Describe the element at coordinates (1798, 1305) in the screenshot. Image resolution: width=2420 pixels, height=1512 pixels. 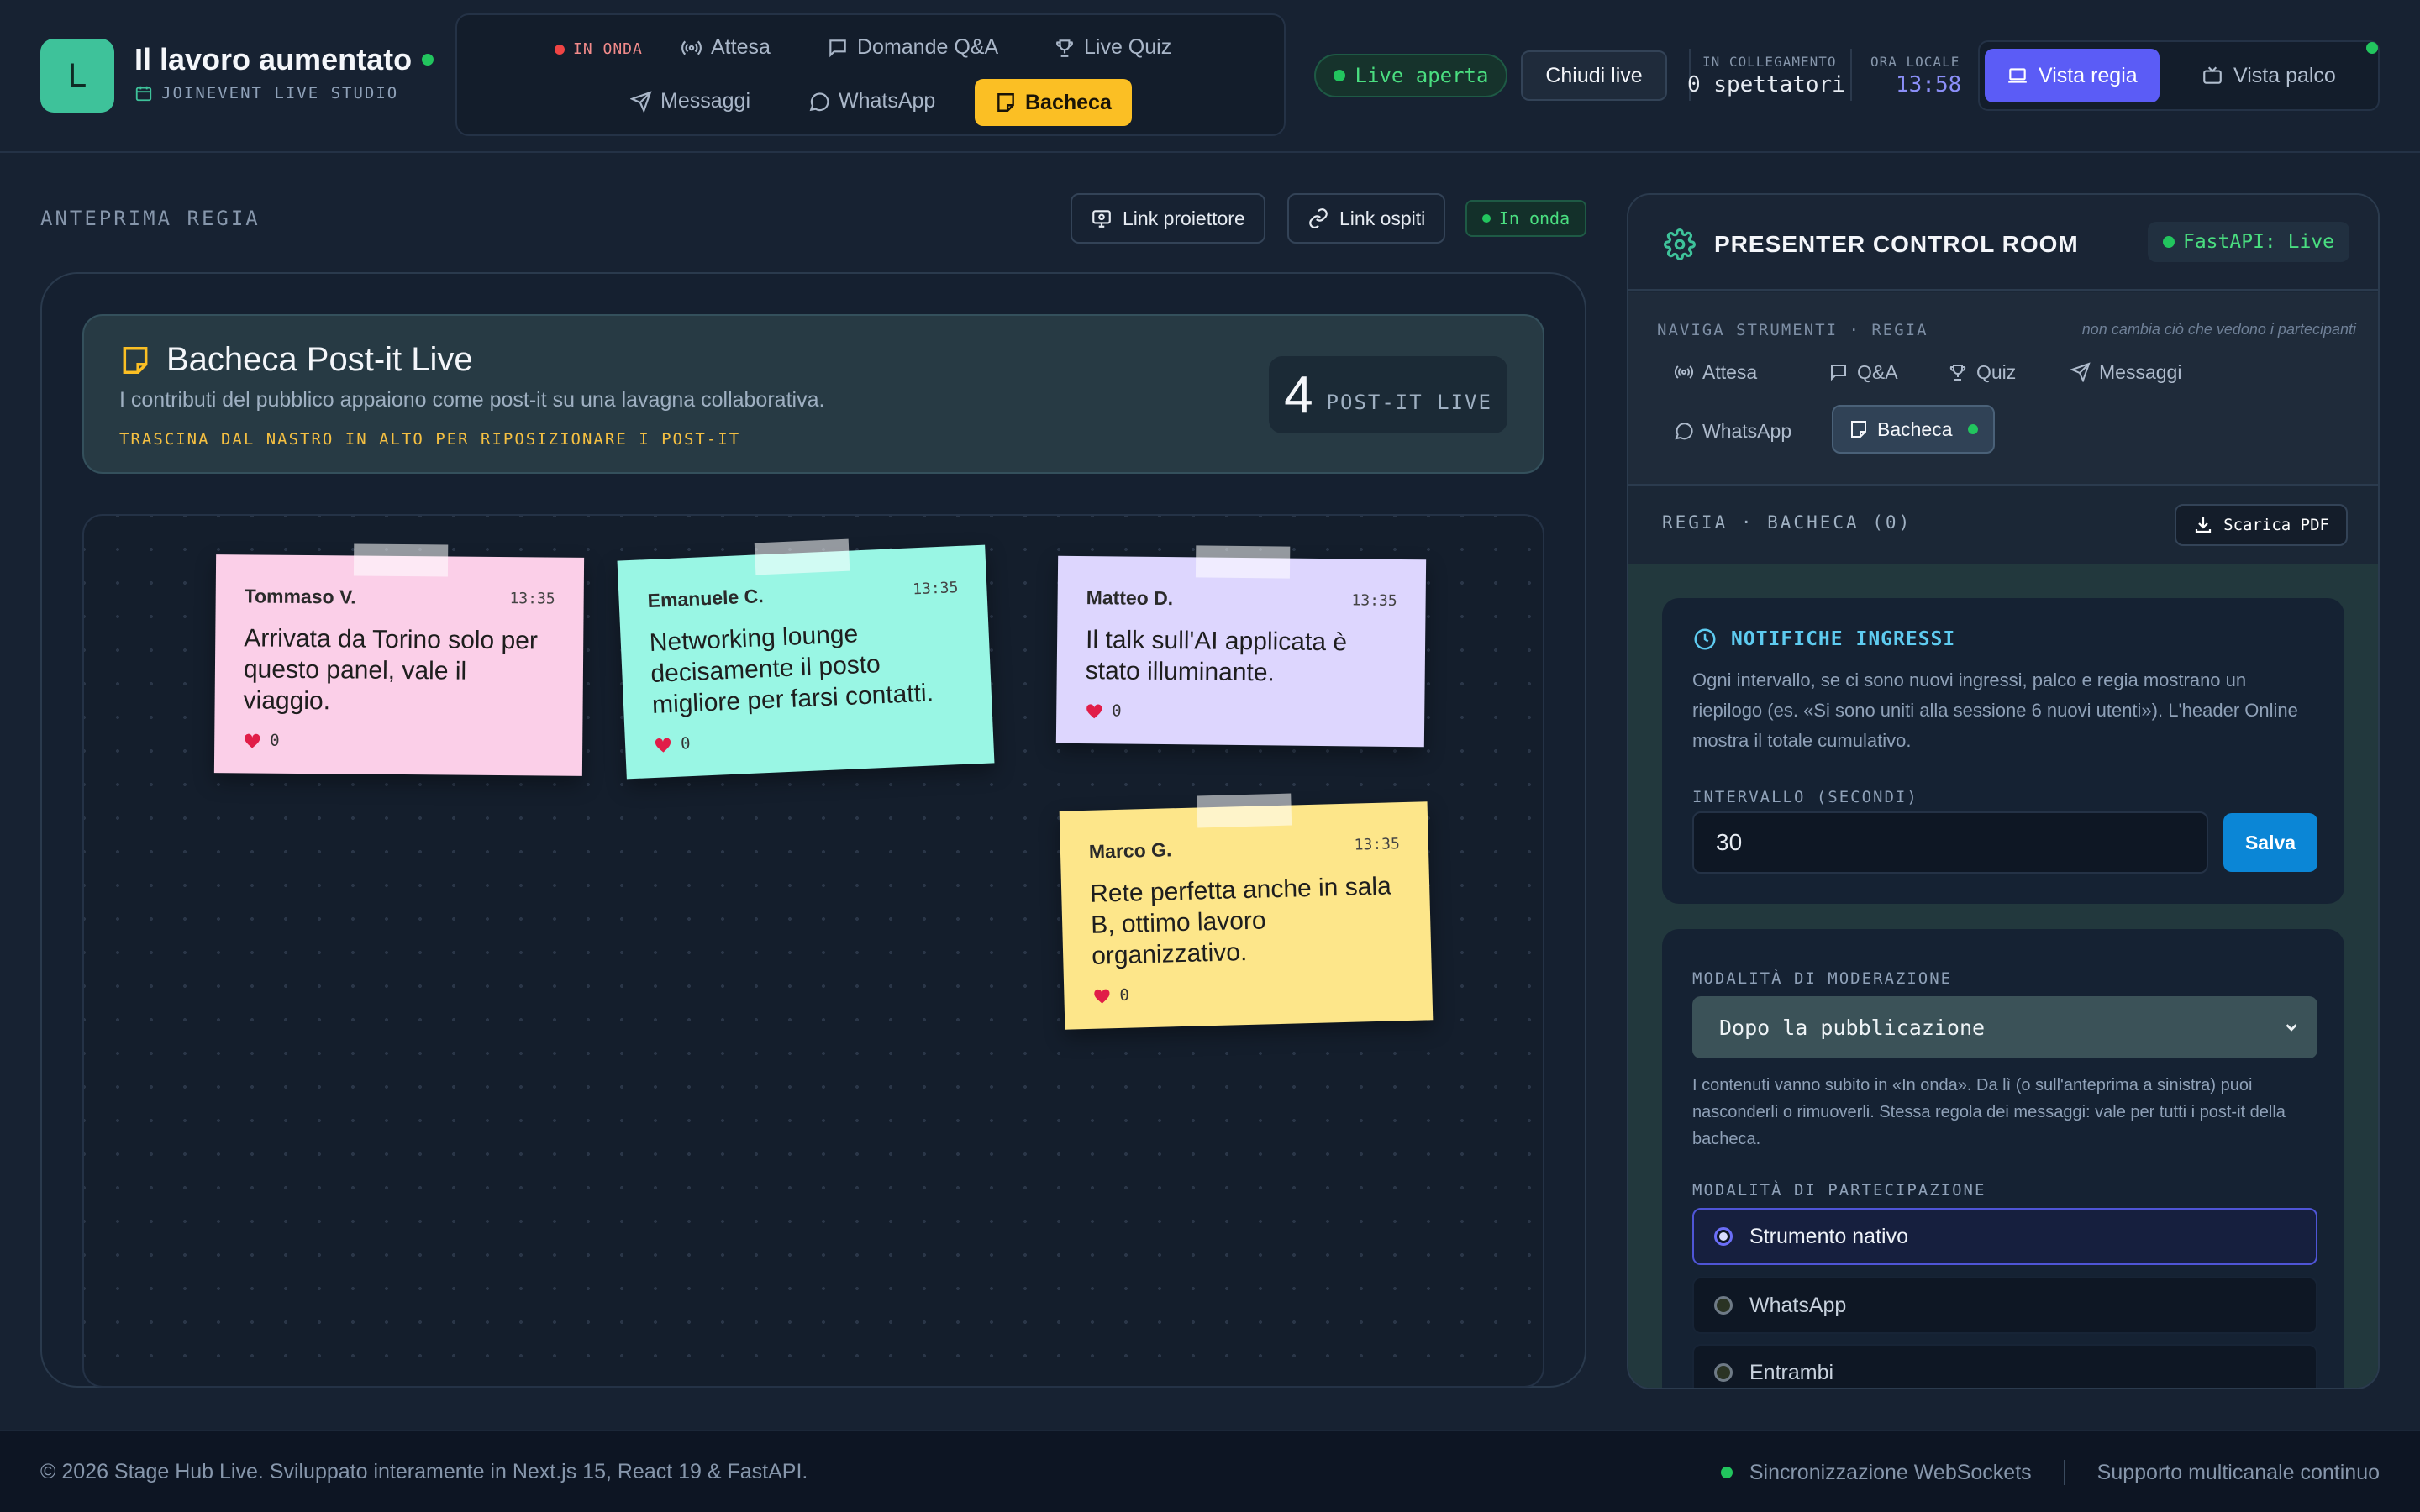
I see `participation-option-label: WhatsApp` at that location.